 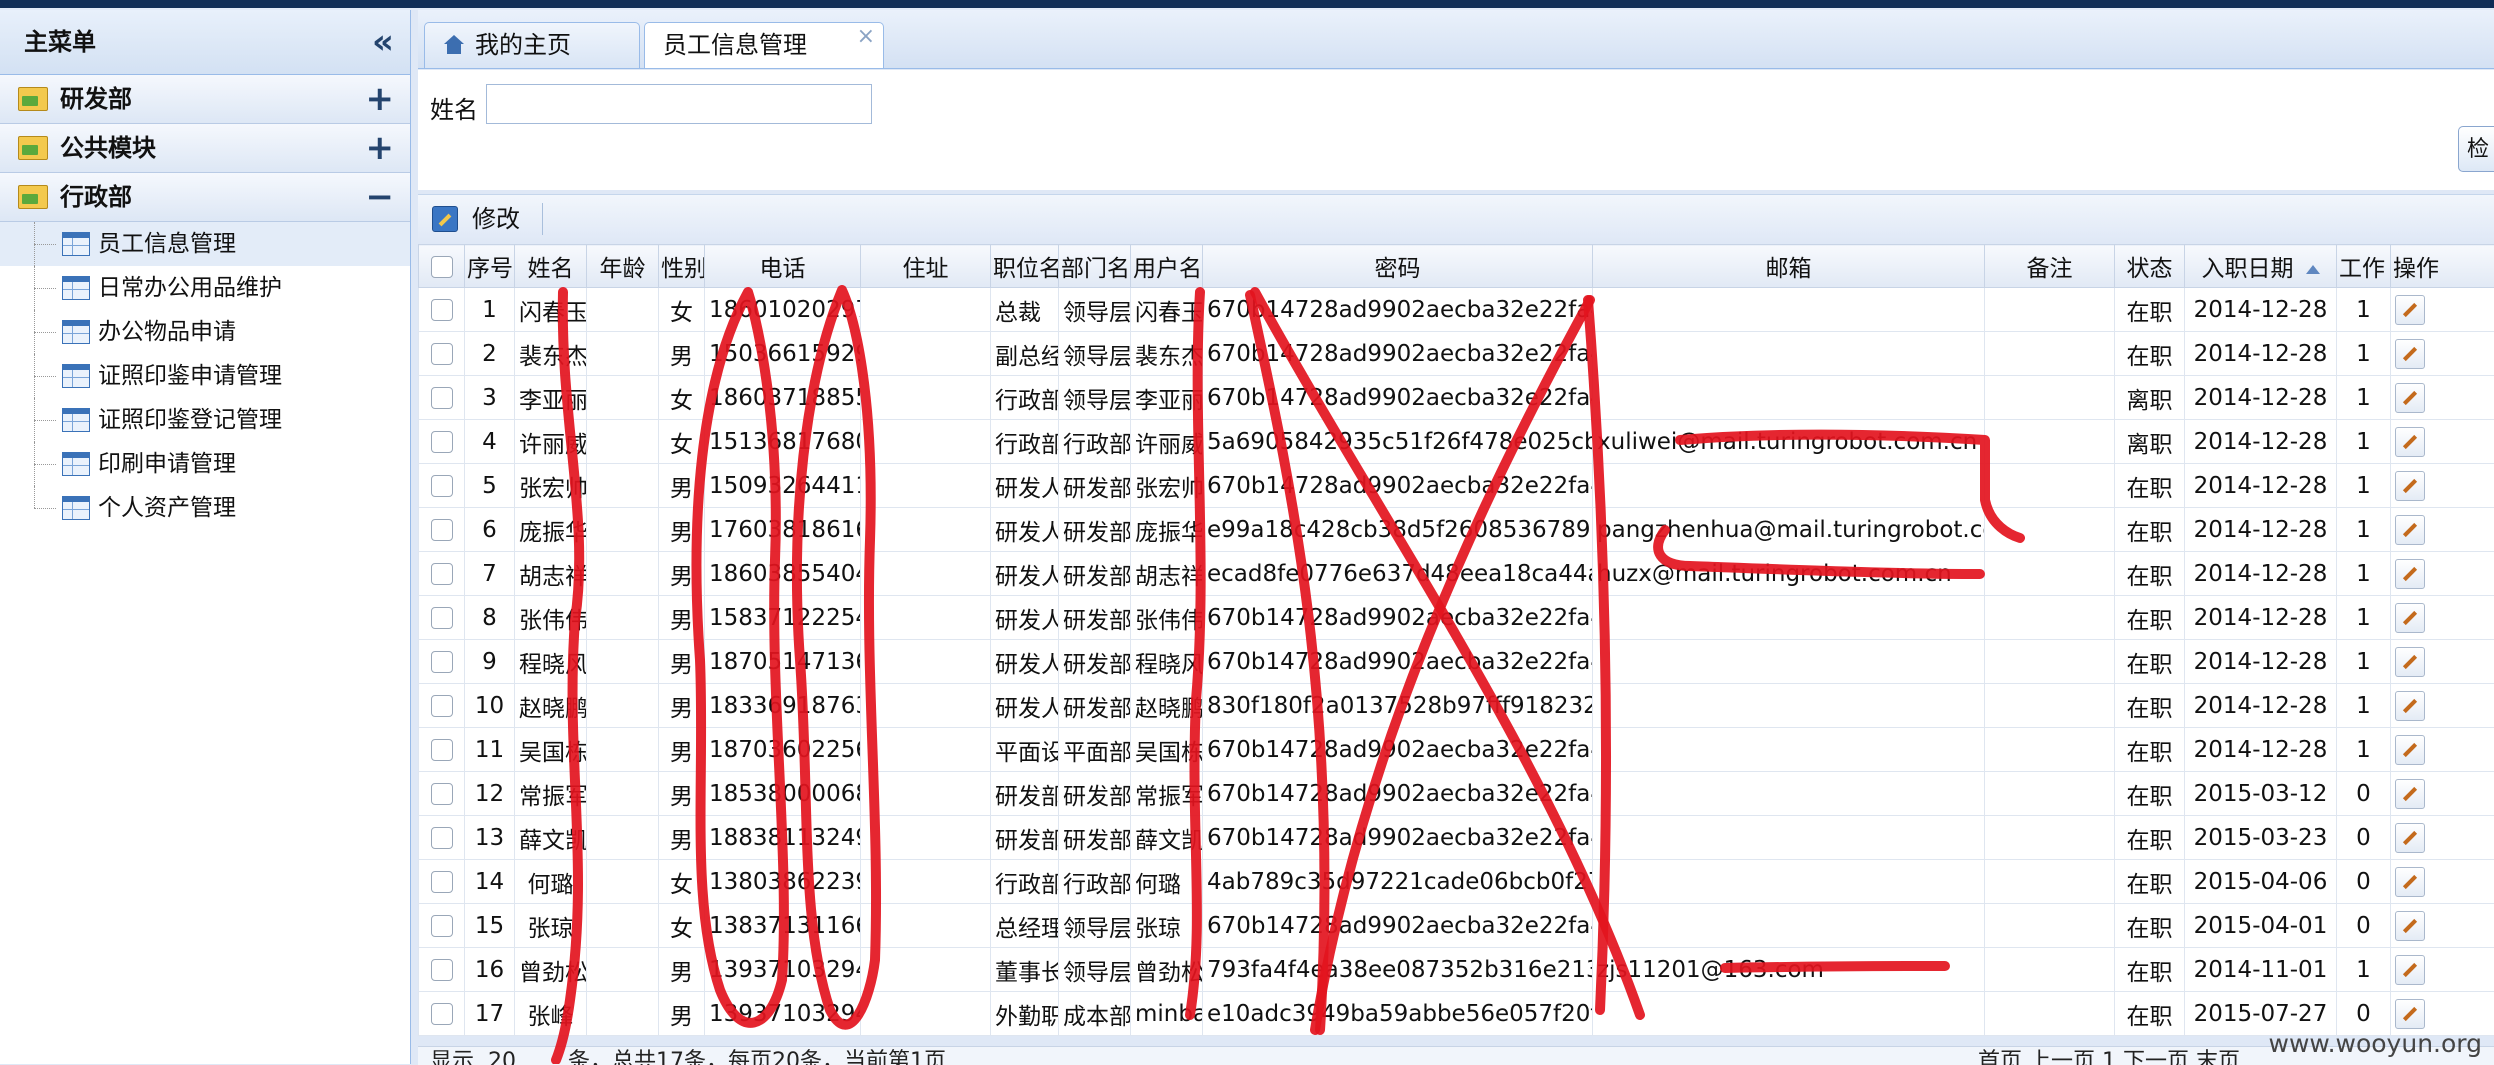 I want to click on name-search-input, so click(x=679, y=104).